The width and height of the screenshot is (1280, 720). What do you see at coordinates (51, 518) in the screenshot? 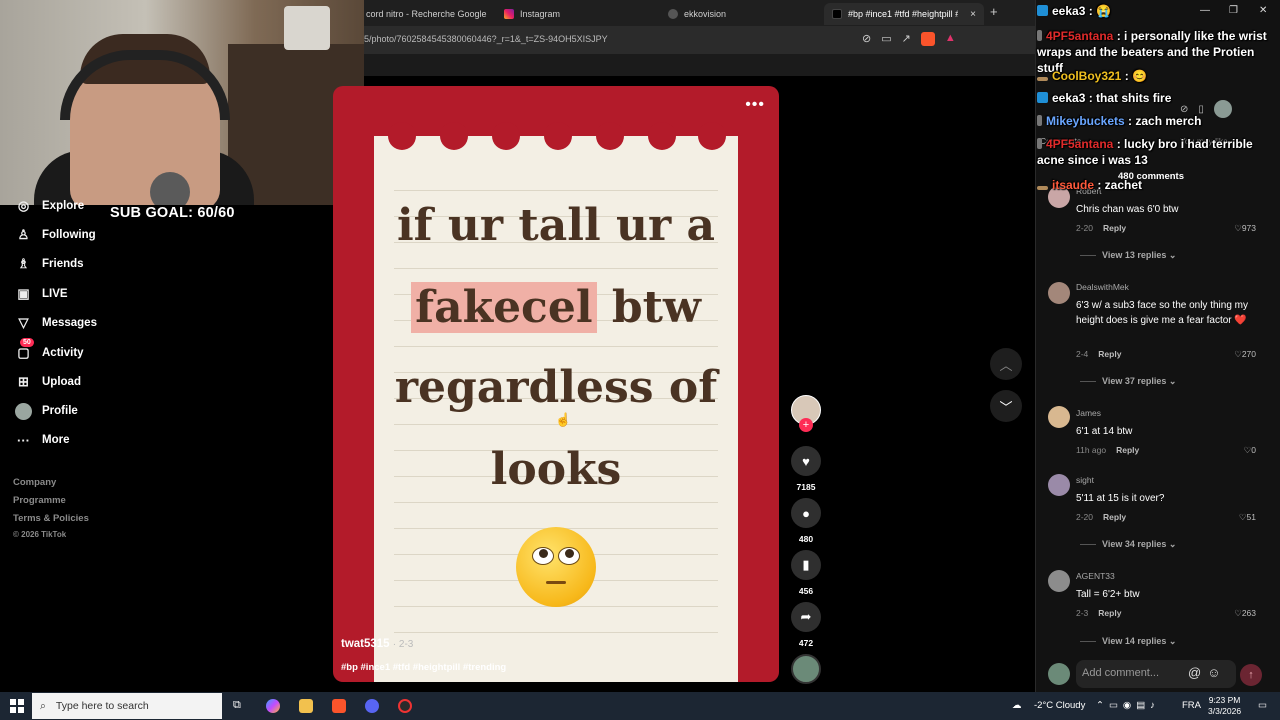
I see `footer-link-terms: Terms & Policies` at bounding box center [51, 518].